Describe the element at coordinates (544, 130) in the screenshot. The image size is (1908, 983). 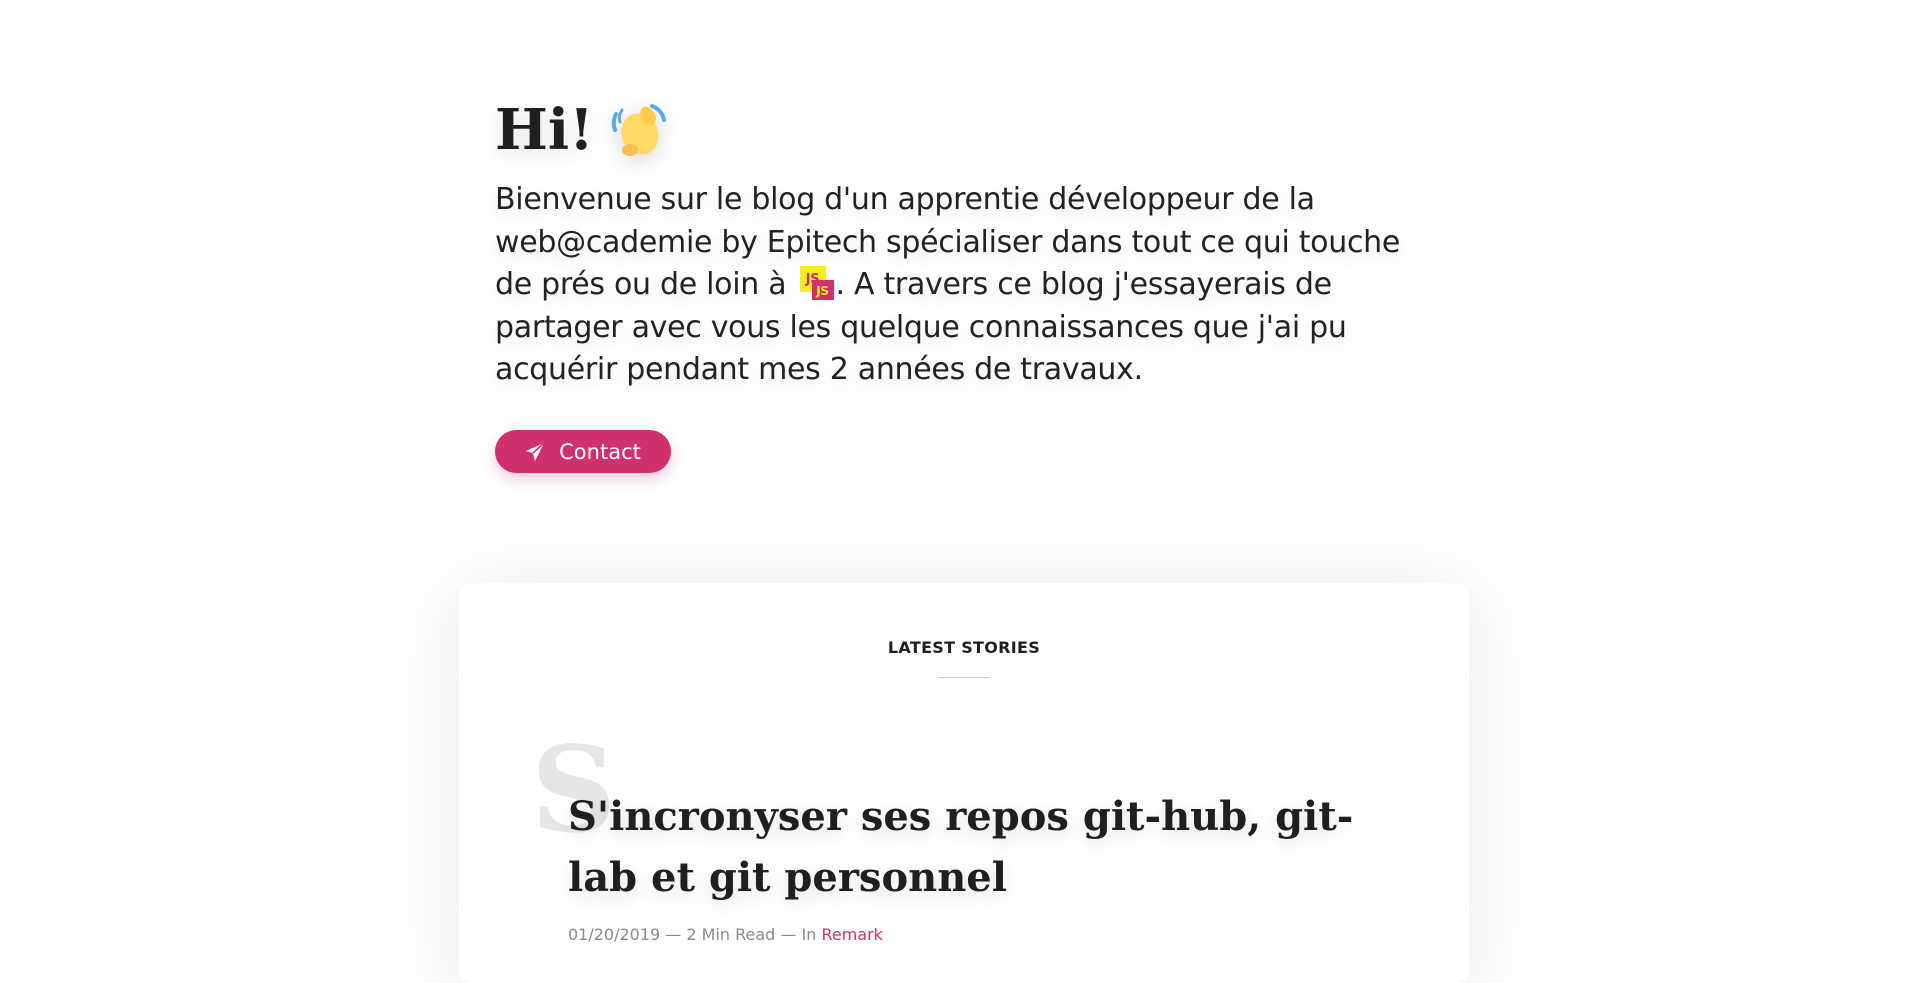
I see `greeting: Hi!` at that location.